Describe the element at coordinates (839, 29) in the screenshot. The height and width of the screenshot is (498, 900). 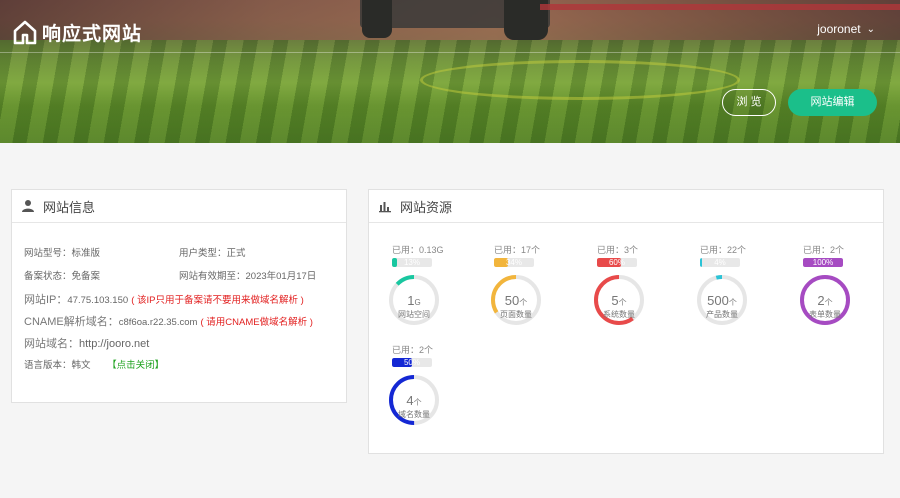
I see `user-name: jooronet` at that location.